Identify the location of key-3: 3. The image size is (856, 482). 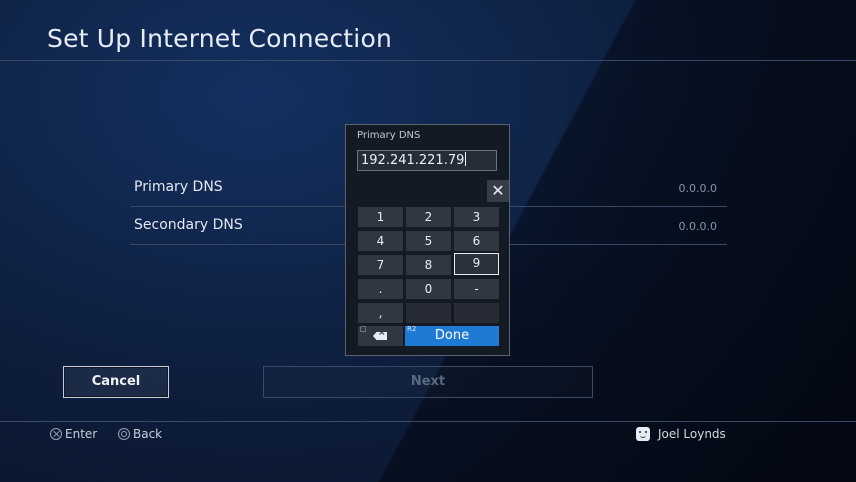
(476, 217).